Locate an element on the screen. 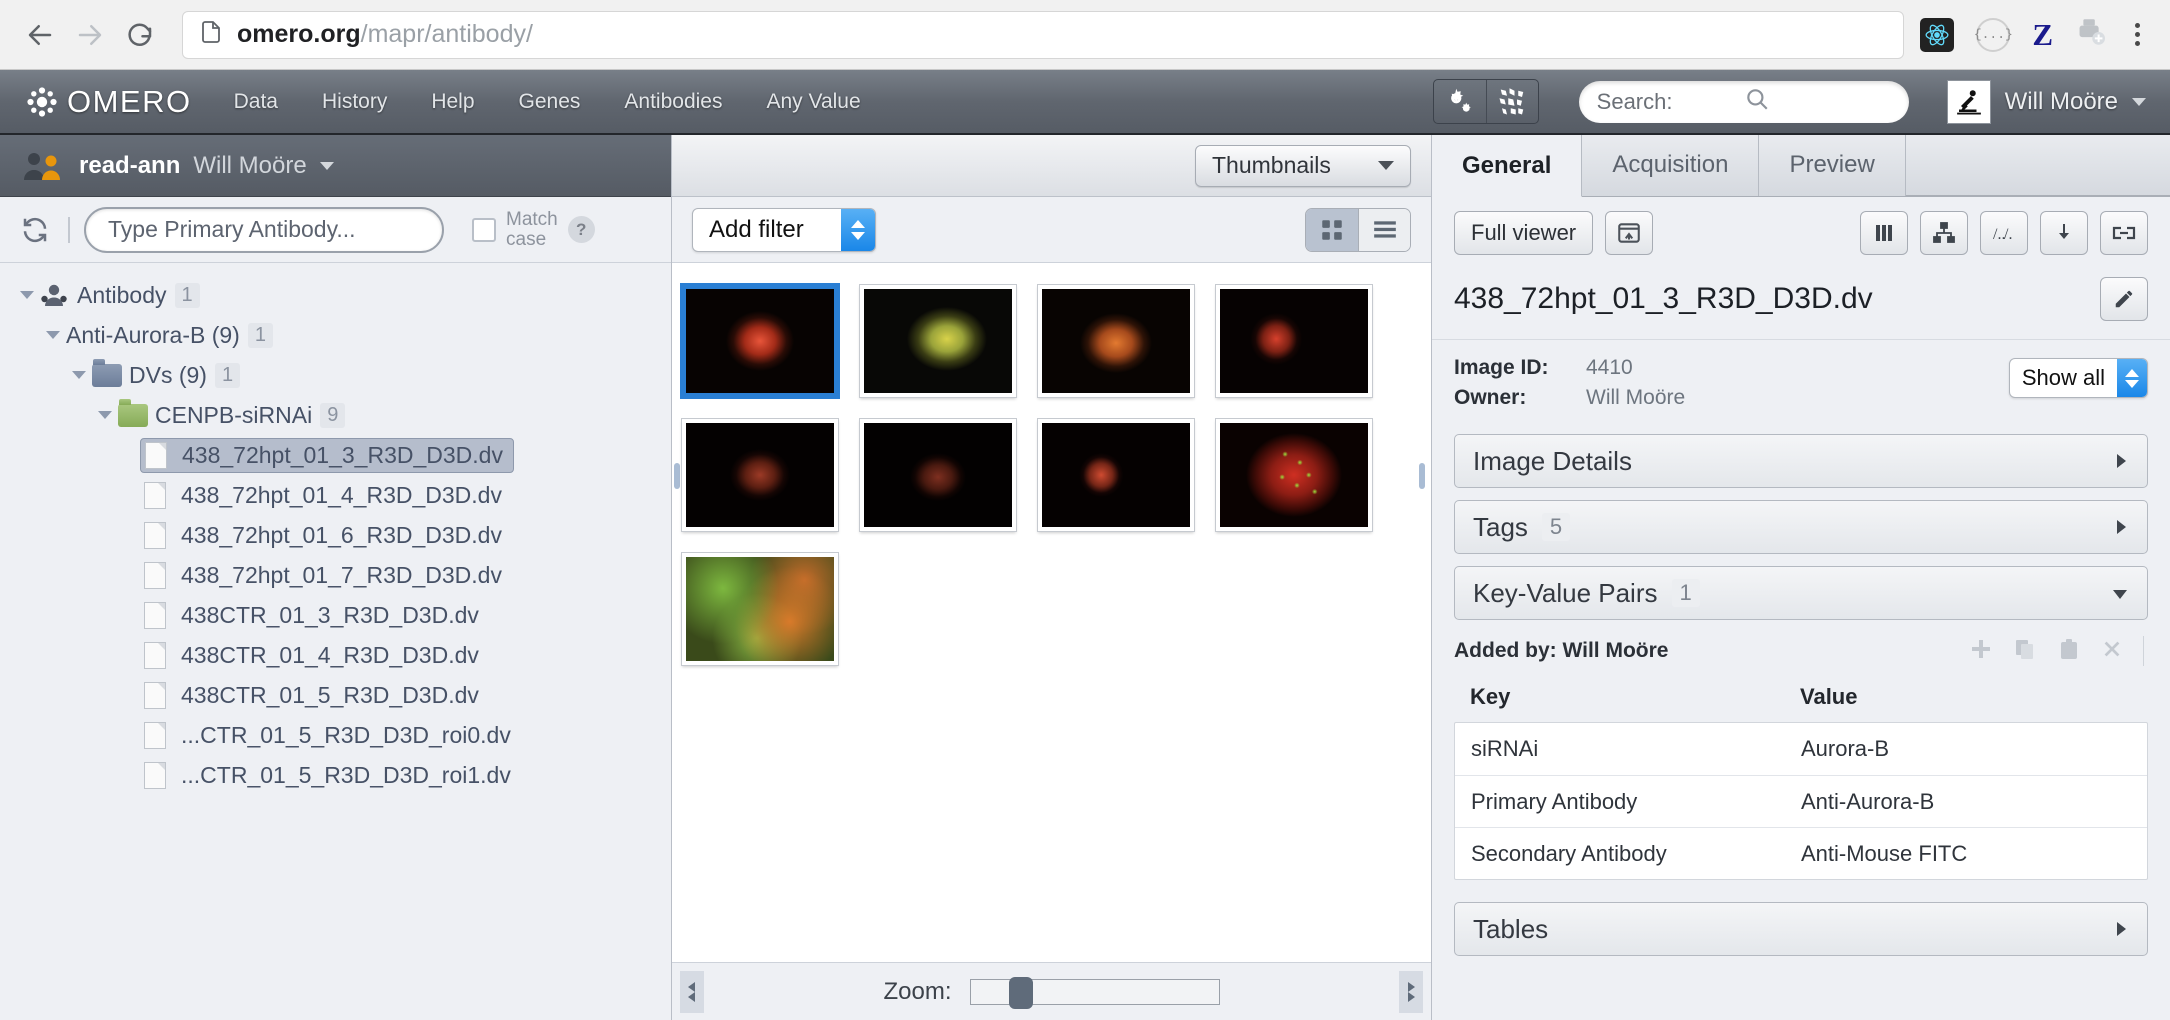 This screenshot has height=1020, width=2170. paste-icon is located at coordinates (2069, 651).